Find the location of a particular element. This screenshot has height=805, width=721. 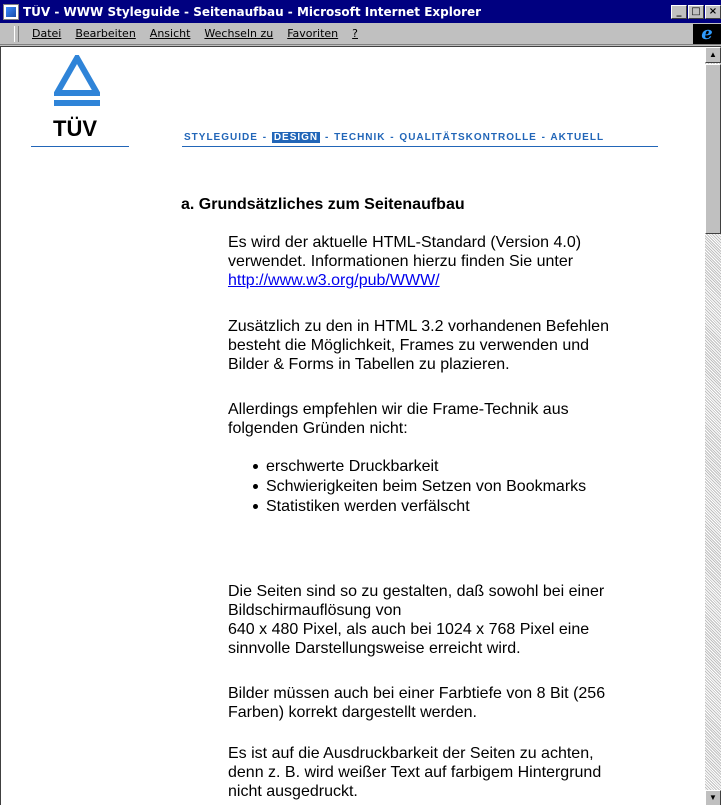

minimize-button: _ is located at coordinates (679, 11).